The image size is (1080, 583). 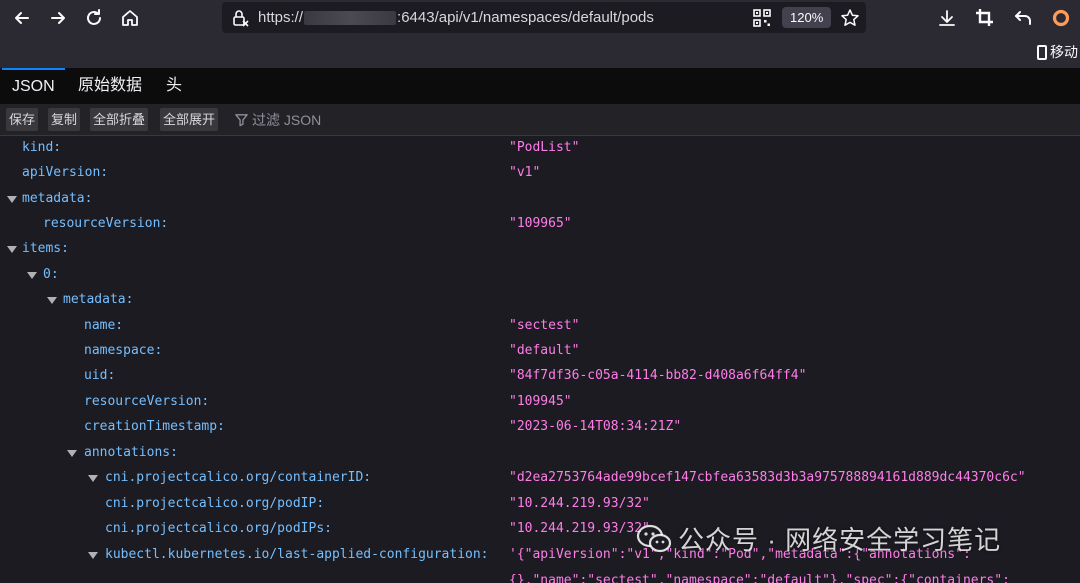 I want to click on extension-button, so click(x=1061, y=18).